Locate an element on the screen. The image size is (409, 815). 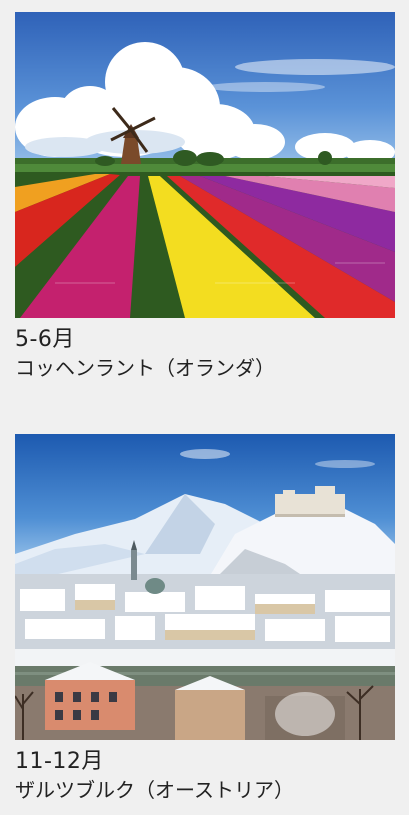
caption-november-december: 11-12月 ザルツブルク（オーストリア） is located at coordinates (205, 776).